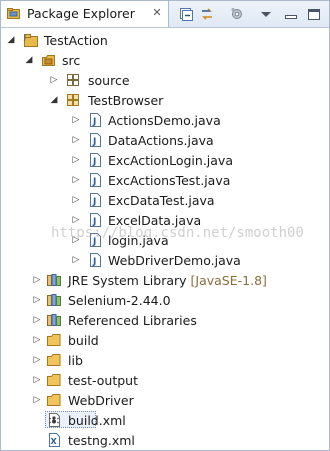  What do you see at coordinates (207, 14) in the screenshot?
I see `link-with-editor-icon` at bounding box center [207, 14].